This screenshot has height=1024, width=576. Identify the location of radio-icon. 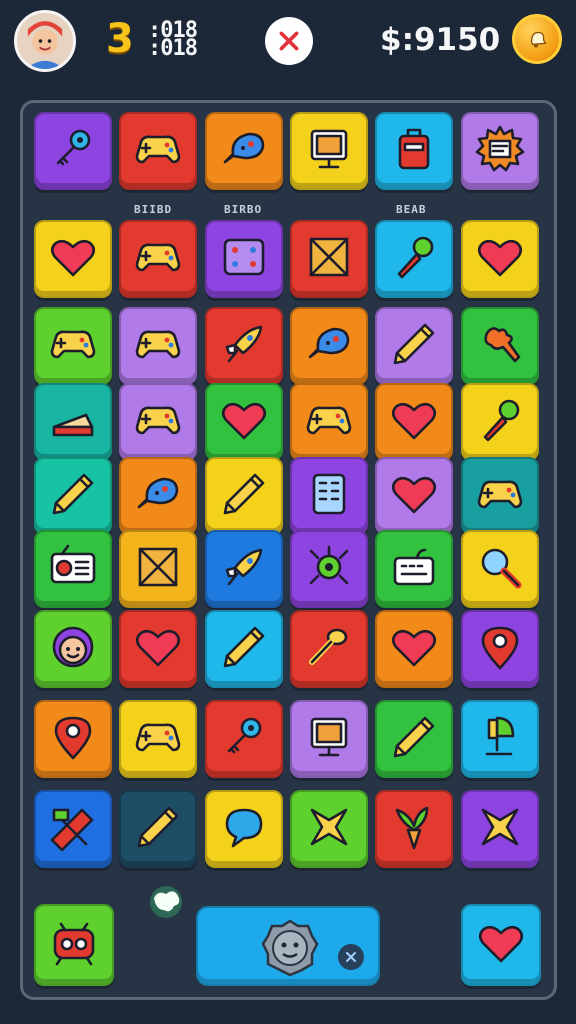
(73, 569).